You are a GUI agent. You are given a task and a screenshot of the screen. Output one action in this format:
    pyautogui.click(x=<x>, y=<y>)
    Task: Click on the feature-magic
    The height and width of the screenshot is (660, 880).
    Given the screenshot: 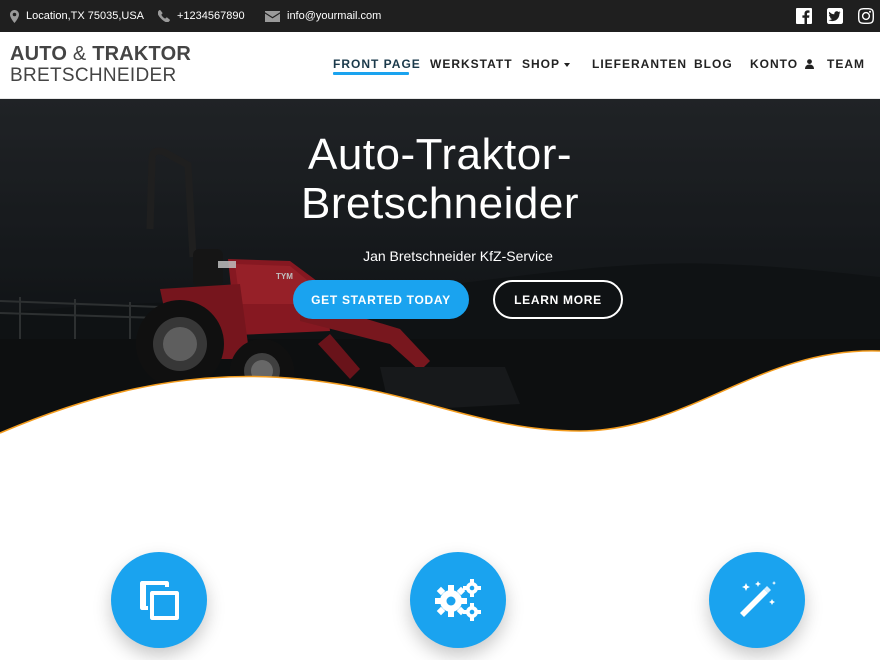 What is the action you would take?
    pyautogui.click(x=757, y=600)
    